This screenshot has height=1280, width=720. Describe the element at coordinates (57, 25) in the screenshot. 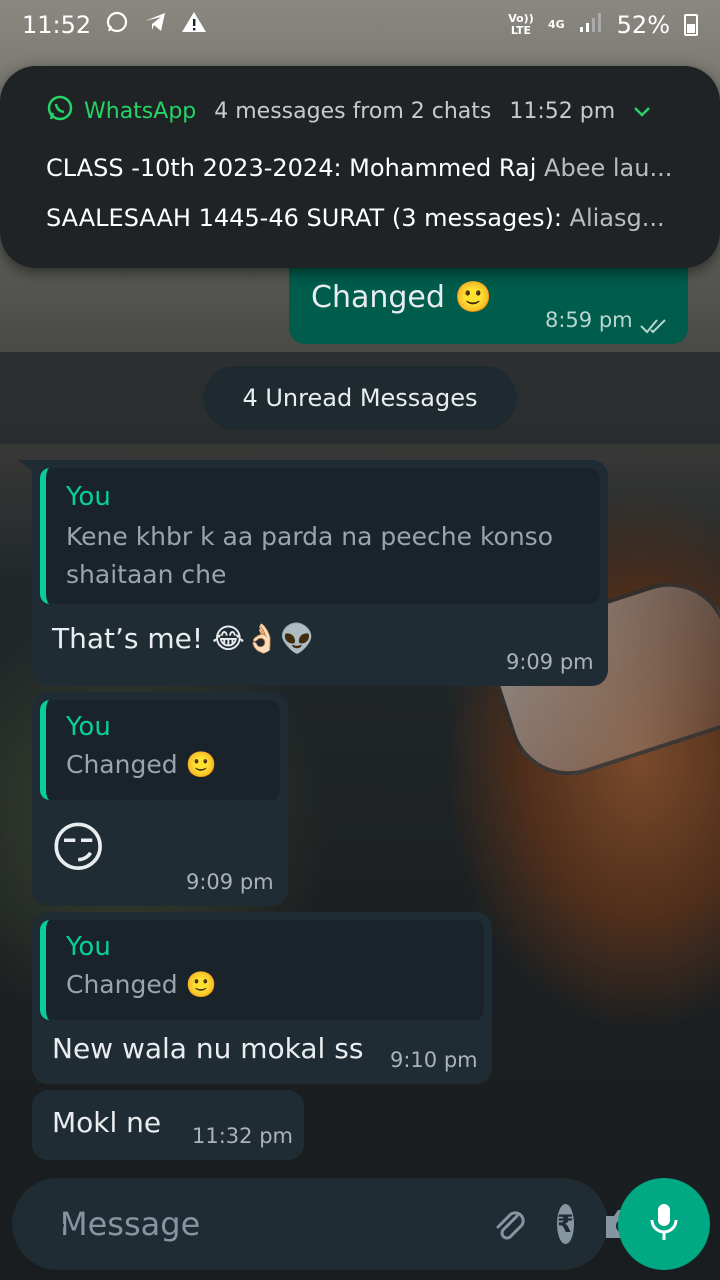

I see `status-time: 11:52` at that location.